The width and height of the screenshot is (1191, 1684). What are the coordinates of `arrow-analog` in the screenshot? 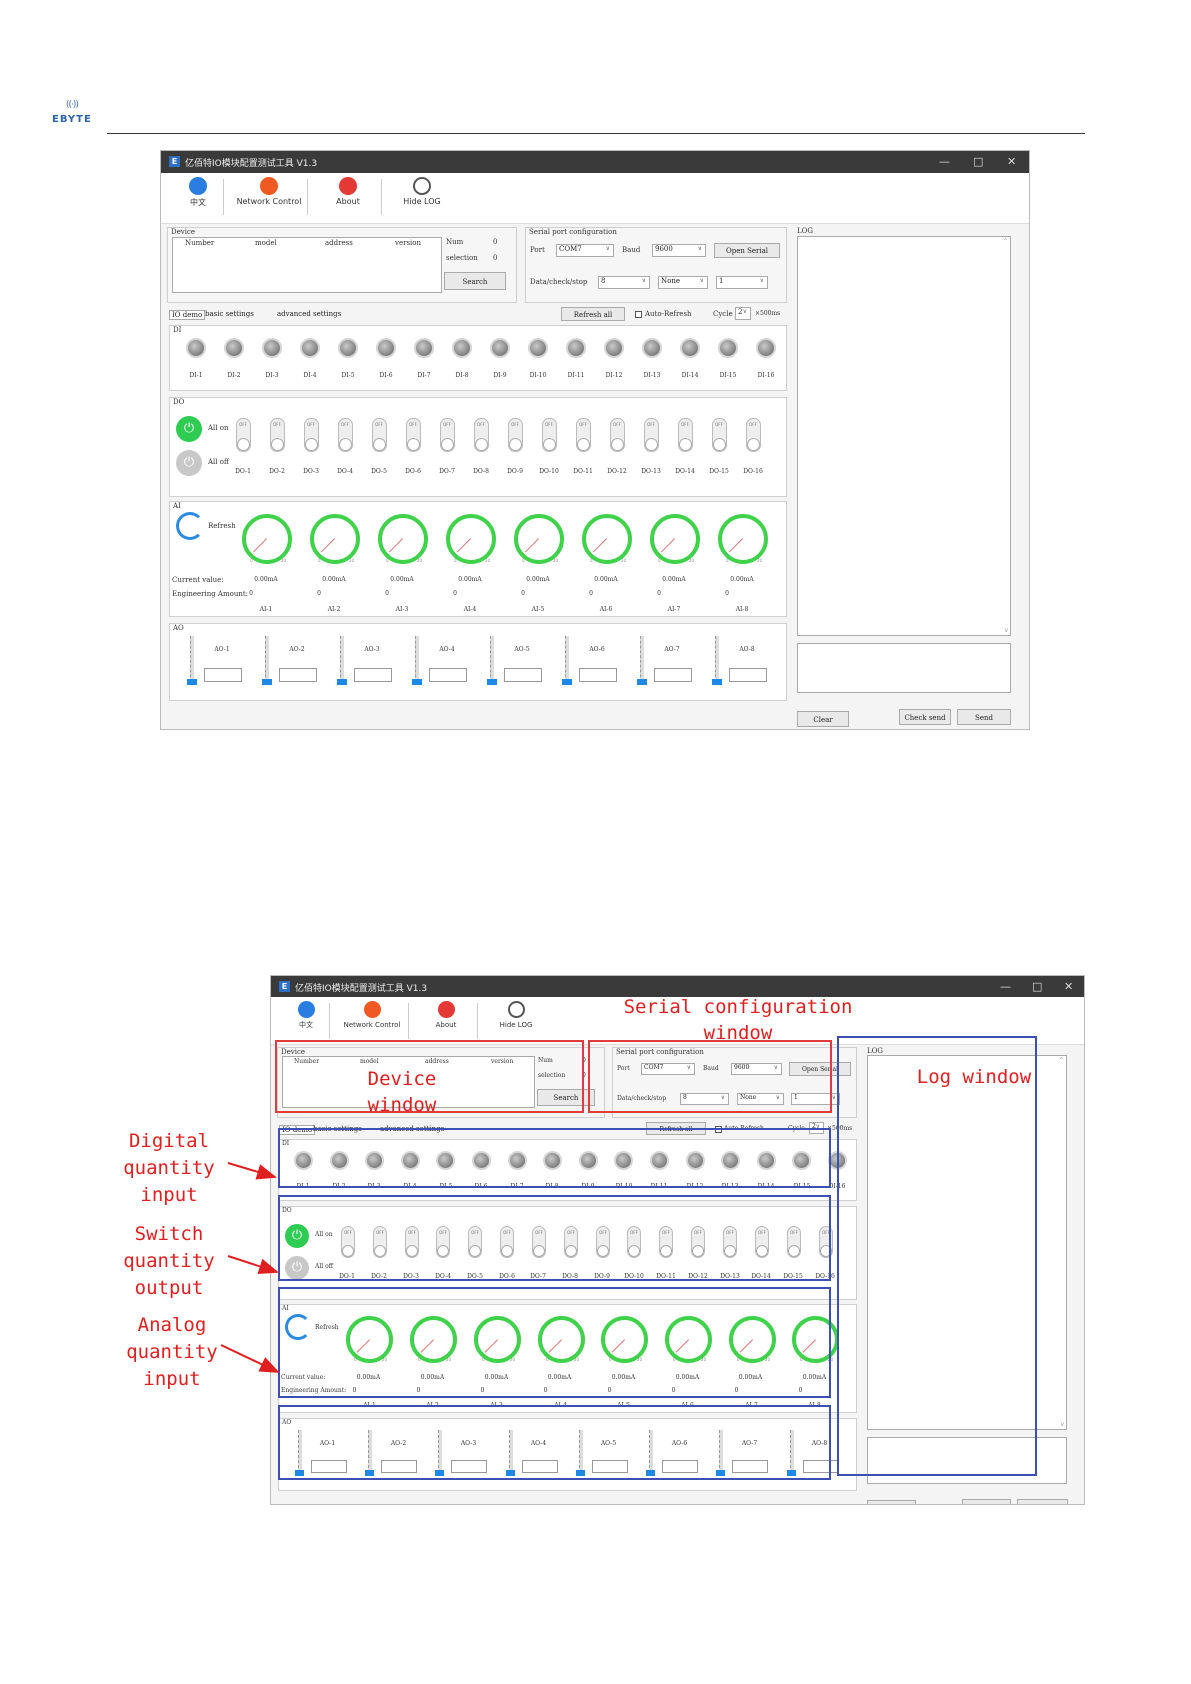 It's located at (250, 1358).